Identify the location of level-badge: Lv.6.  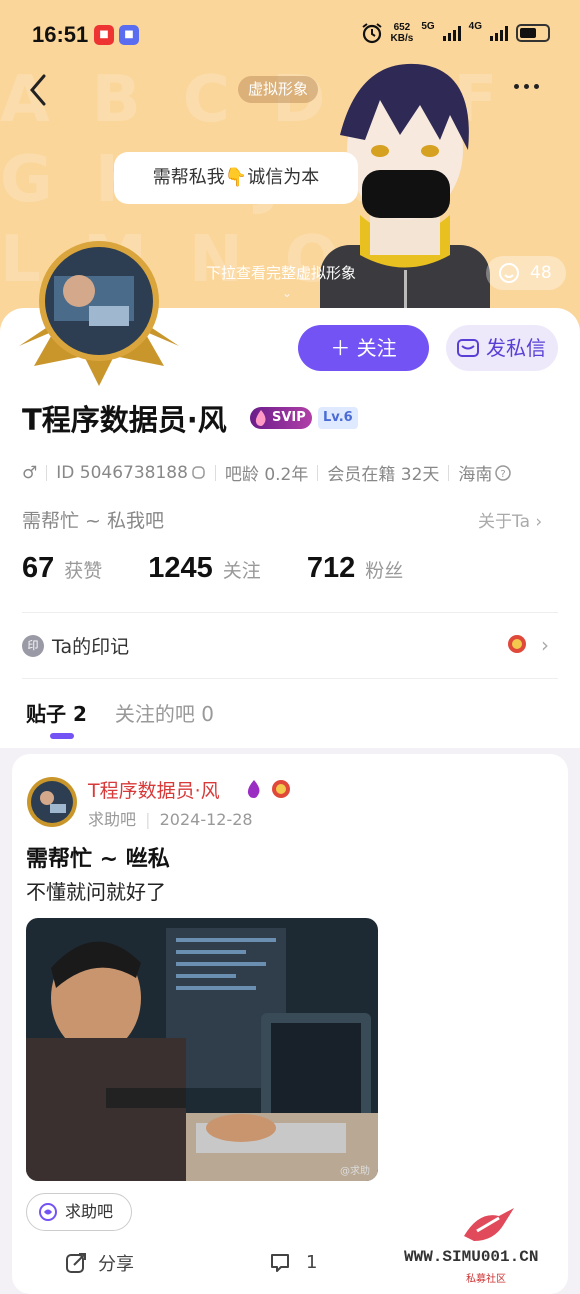
(338, 418).